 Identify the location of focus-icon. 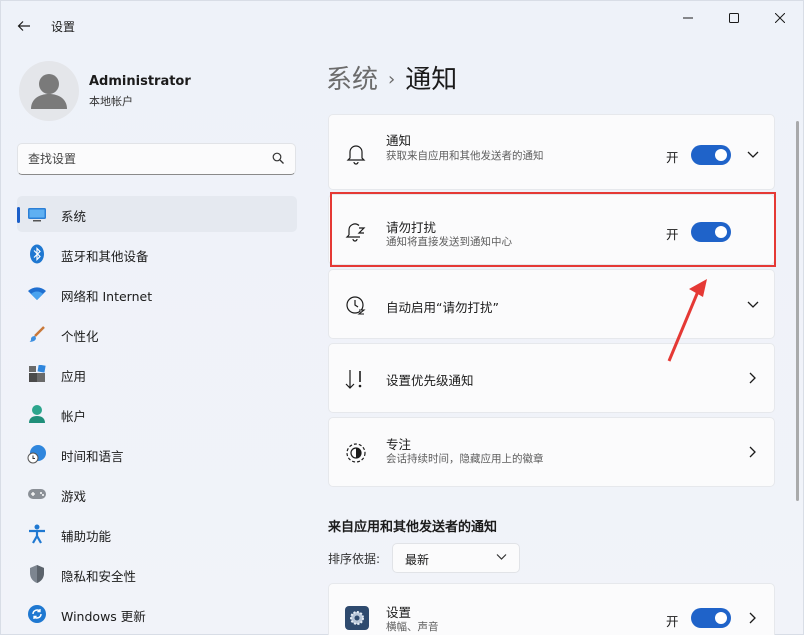
(356, 453).